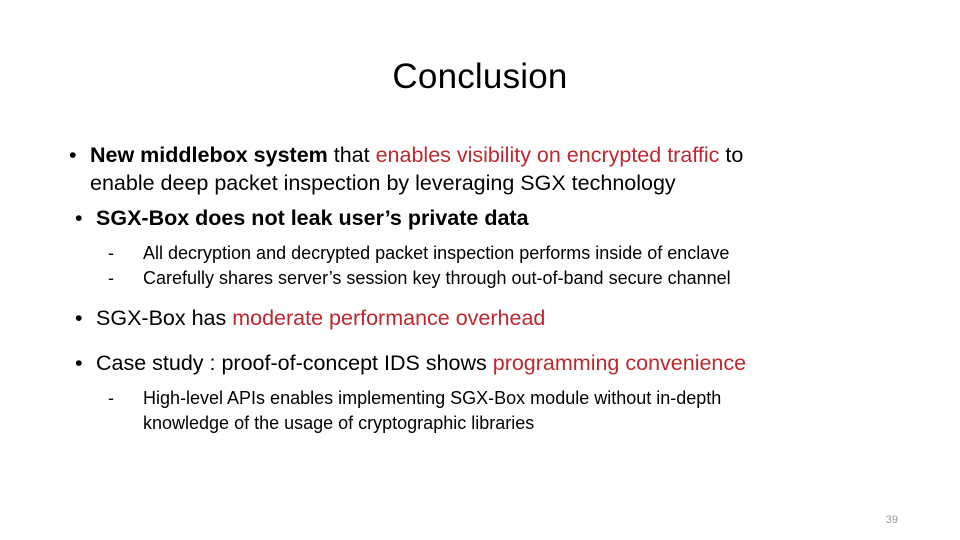 The image size is (960, 540). I want to click on bullet1-plain-text-b: to, so click(731, 155).